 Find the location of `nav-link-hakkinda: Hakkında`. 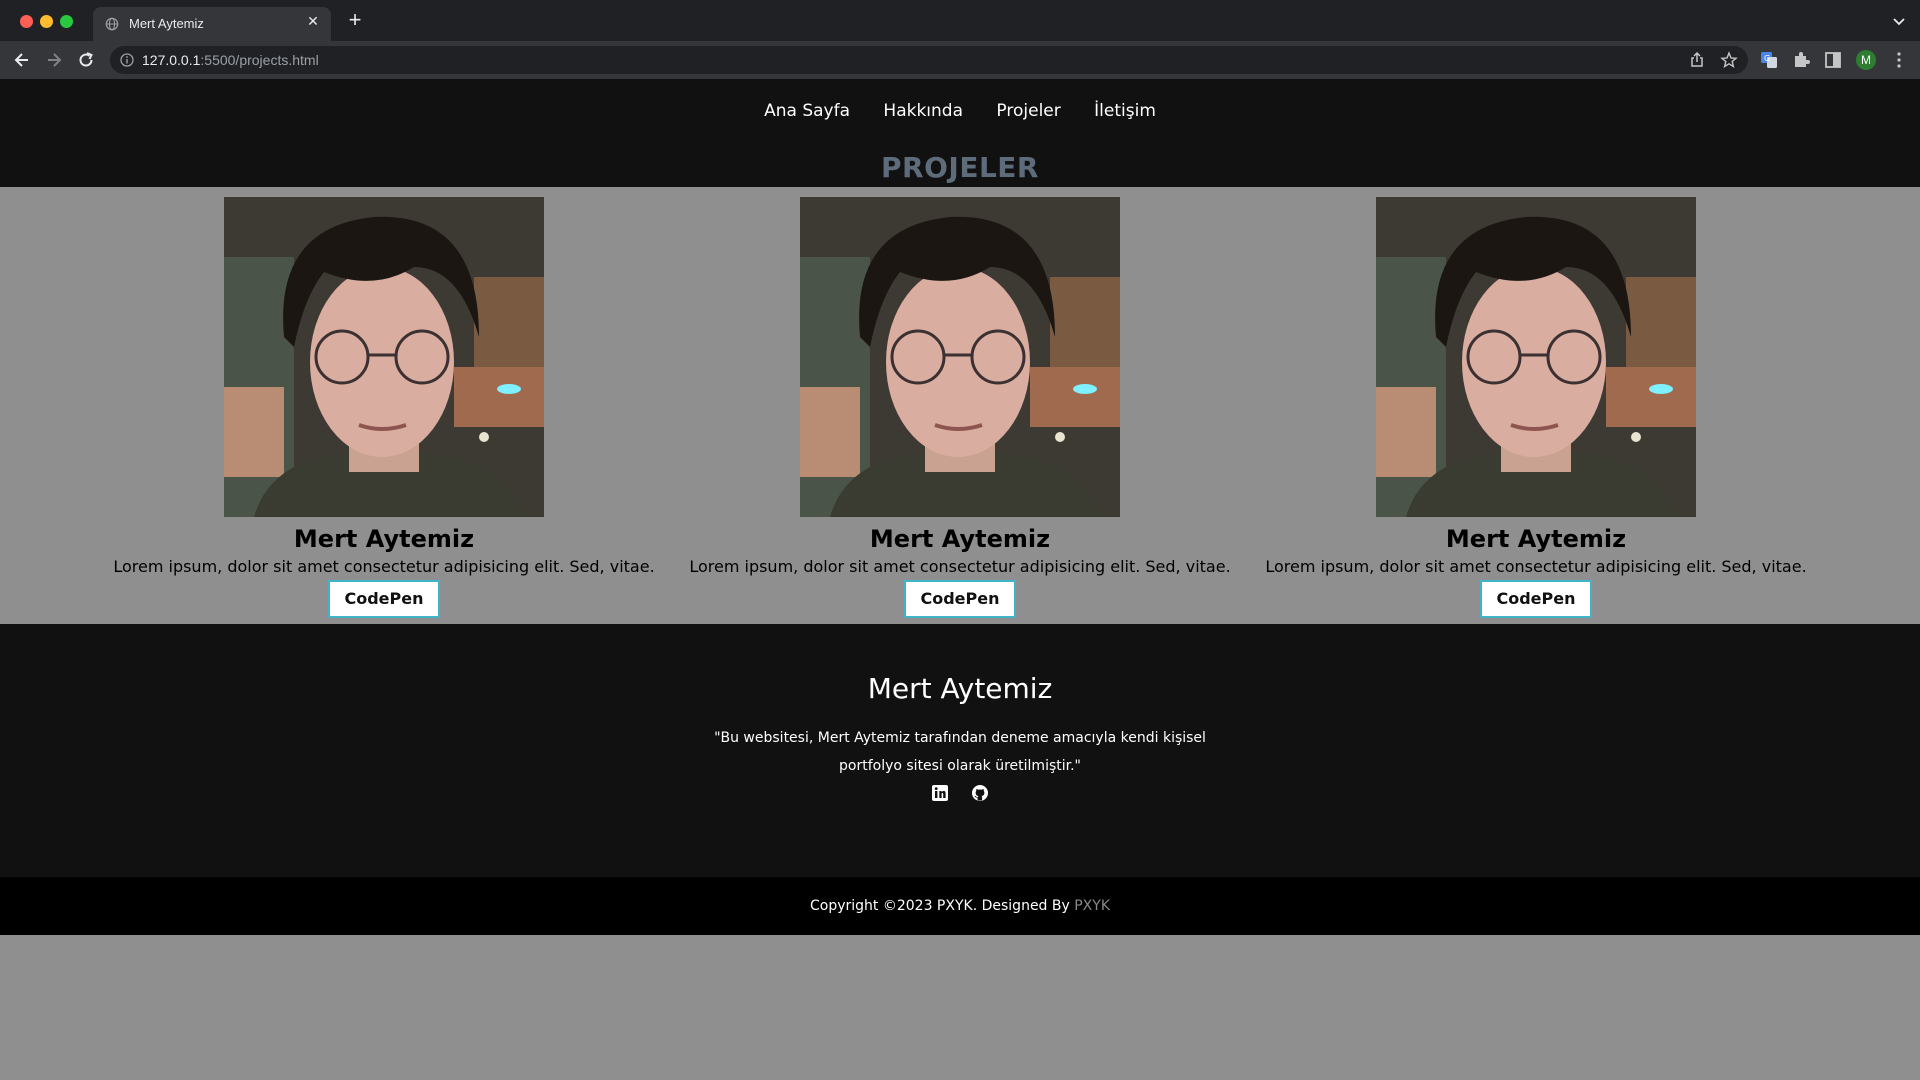

nav-link-hakkinda: Hakkında is located at coordinates (923, 111).